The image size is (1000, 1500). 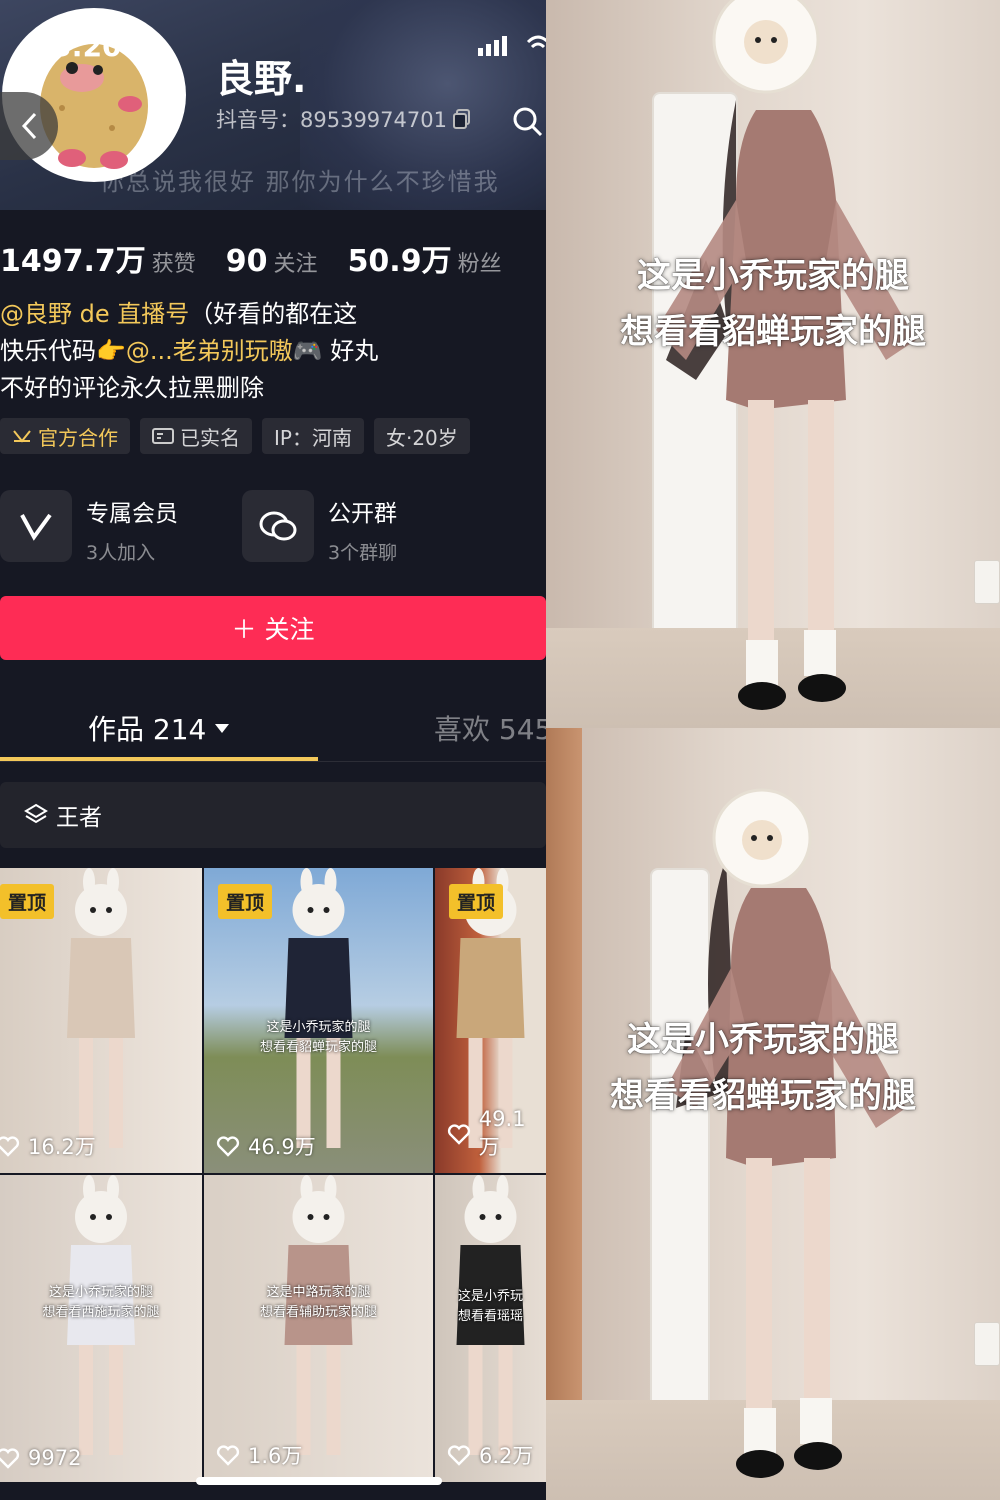 I want to click on bio-handle-link-2: @...老弟别玩嗷, so click(x=209, y=351).